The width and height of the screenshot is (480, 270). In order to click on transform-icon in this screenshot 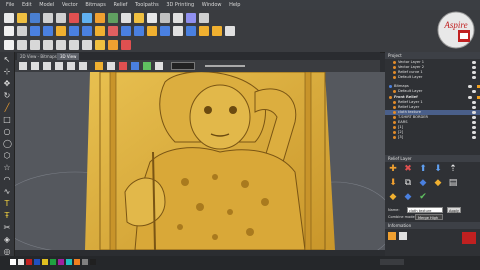, I will do `click(22, 31)`.